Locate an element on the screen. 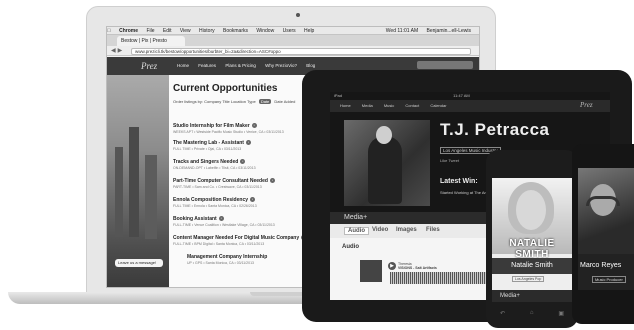 This screenshot has width=634, height=330. tablet-nav-item: Music is located at coordinates (389, 105).